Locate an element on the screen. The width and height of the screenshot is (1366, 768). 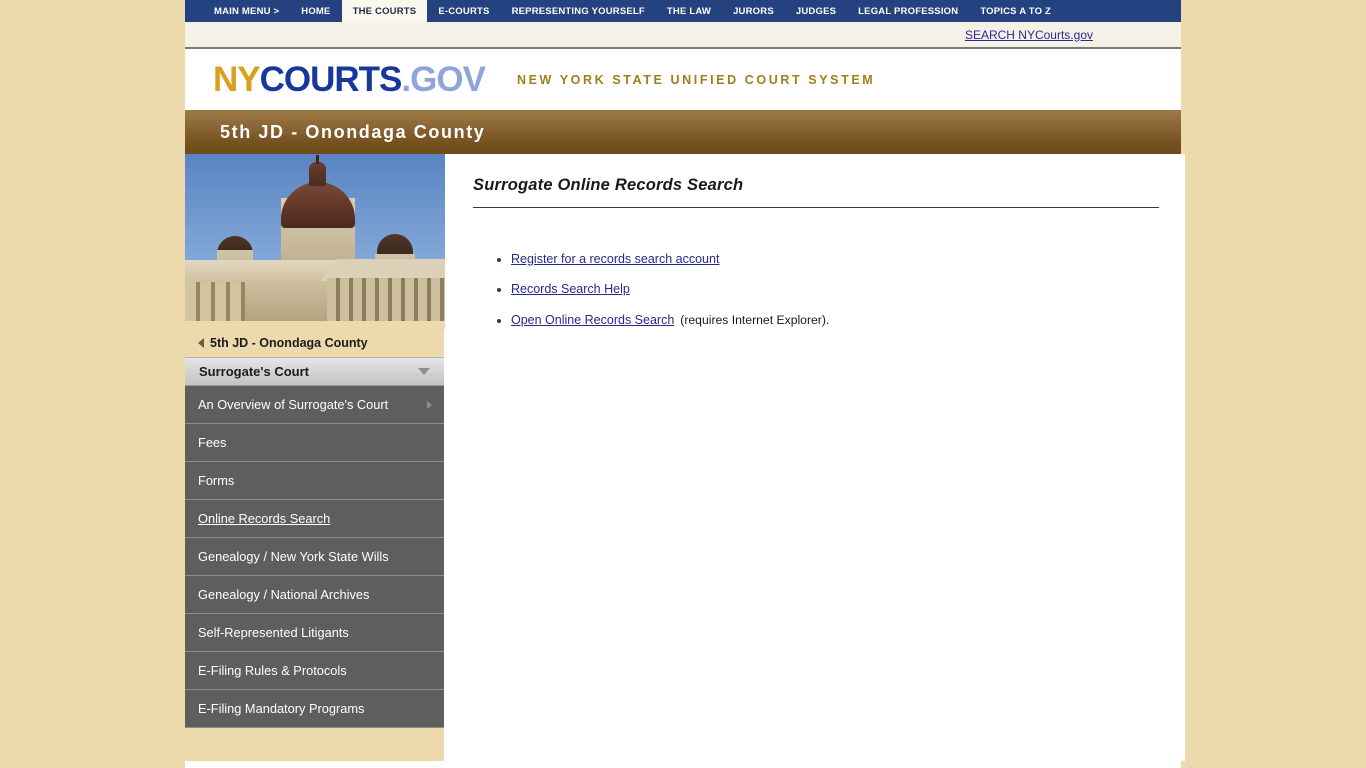
site-tagline: NEW YORK STATE UNIFIED COURT SYSTEM is located at coordinates (696, 79).